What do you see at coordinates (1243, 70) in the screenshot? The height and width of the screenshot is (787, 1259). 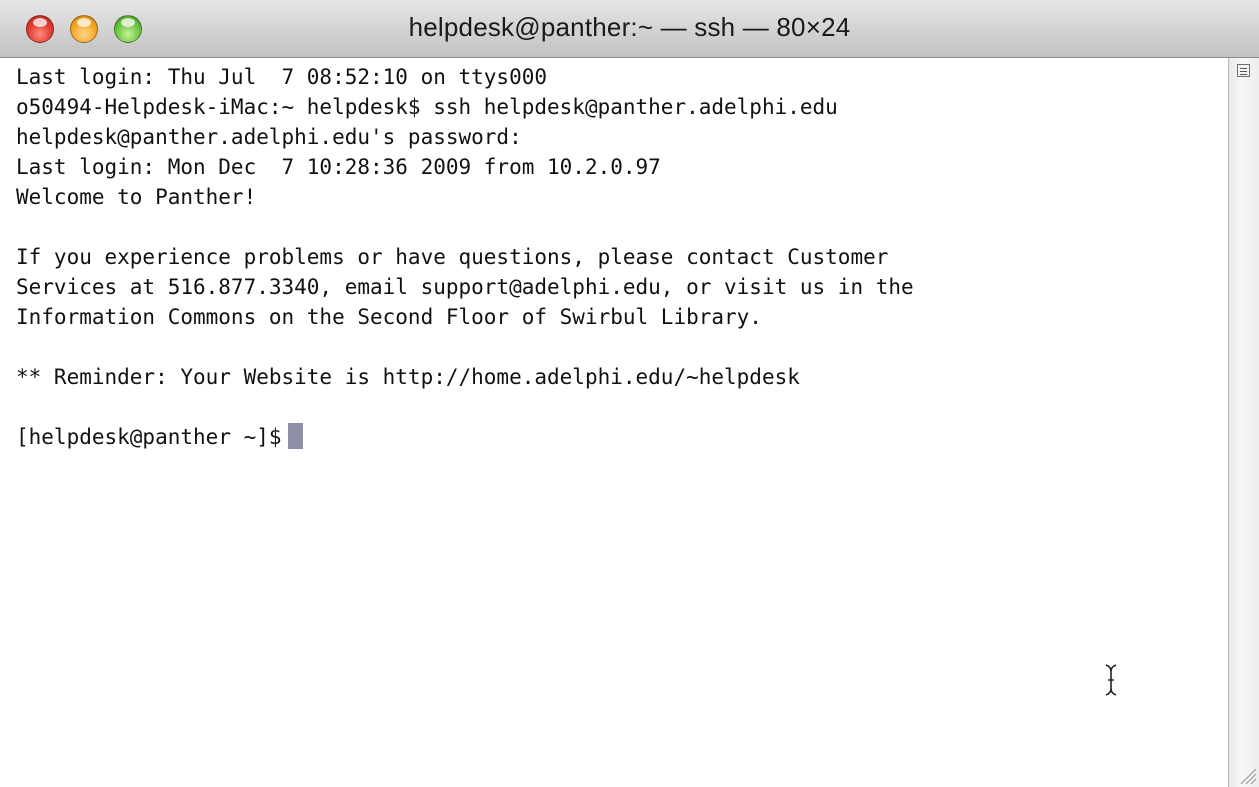 I see `scrollbar-menu-icon` at bounding box center [1243, 70].